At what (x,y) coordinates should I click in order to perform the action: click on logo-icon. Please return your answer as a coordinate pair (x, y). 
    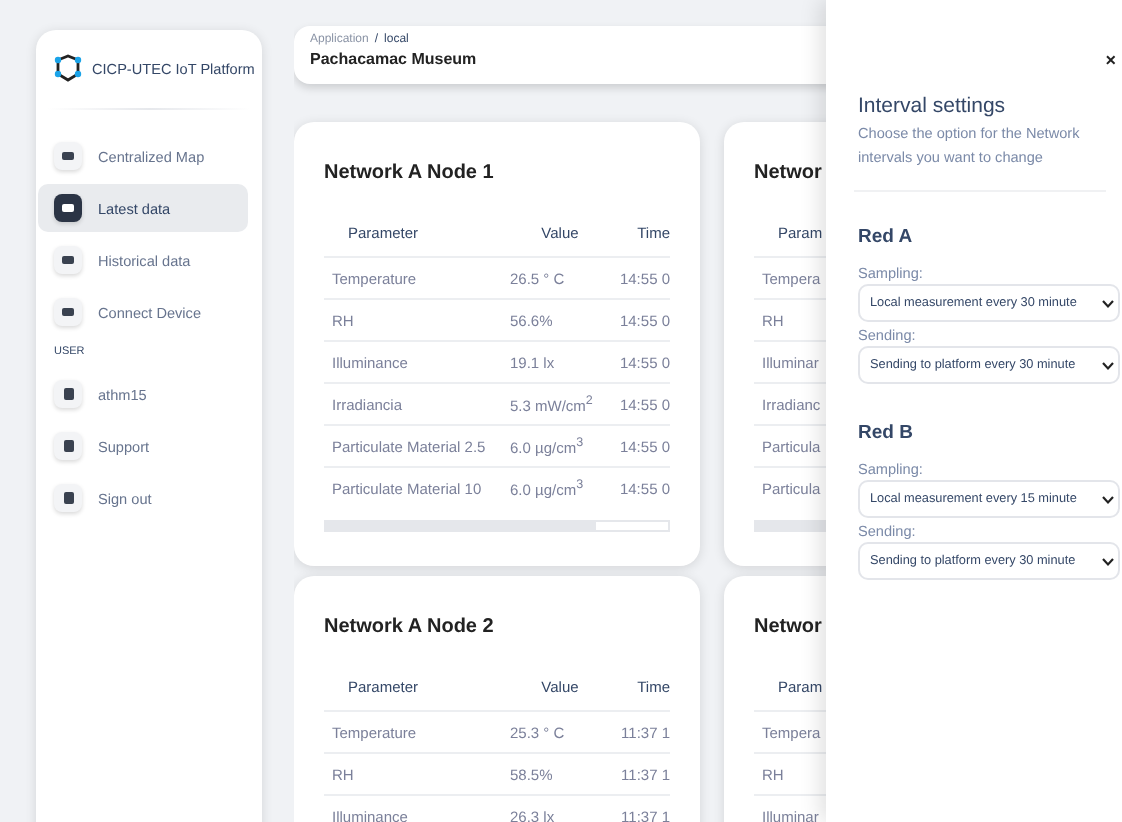
    Looking at the image, I should click on (68, 68).